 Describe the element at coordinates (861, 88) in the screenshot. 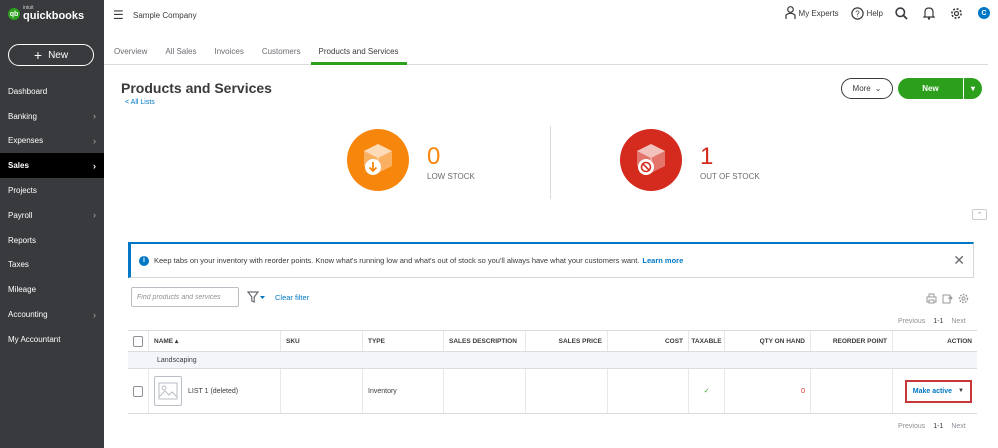

I see `more-label: More` at that location.